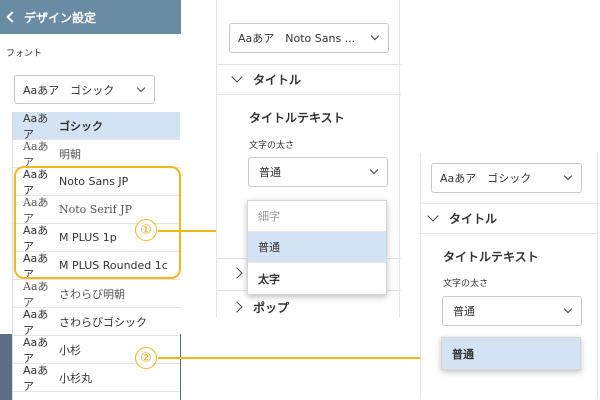 This screenshot has height=400, width=600. I want to click on weight-option-thin: 細字, so click(317, 216).